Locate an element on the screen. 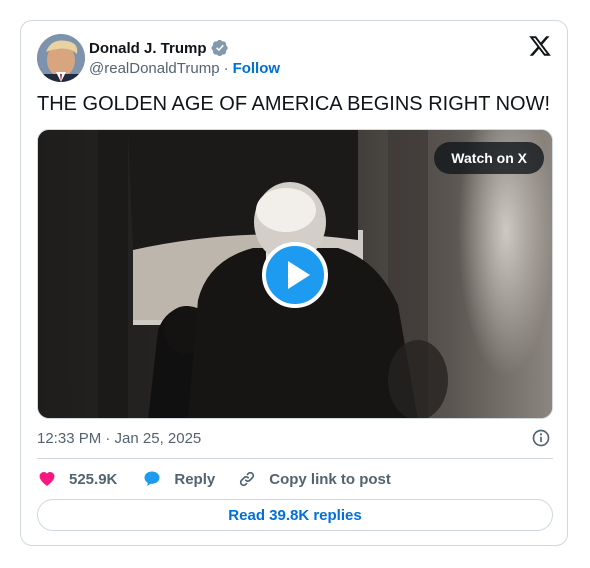 The height and width of the screenshot is (568, 590). like-button: 525.9K is located at coordinates (77, 479).